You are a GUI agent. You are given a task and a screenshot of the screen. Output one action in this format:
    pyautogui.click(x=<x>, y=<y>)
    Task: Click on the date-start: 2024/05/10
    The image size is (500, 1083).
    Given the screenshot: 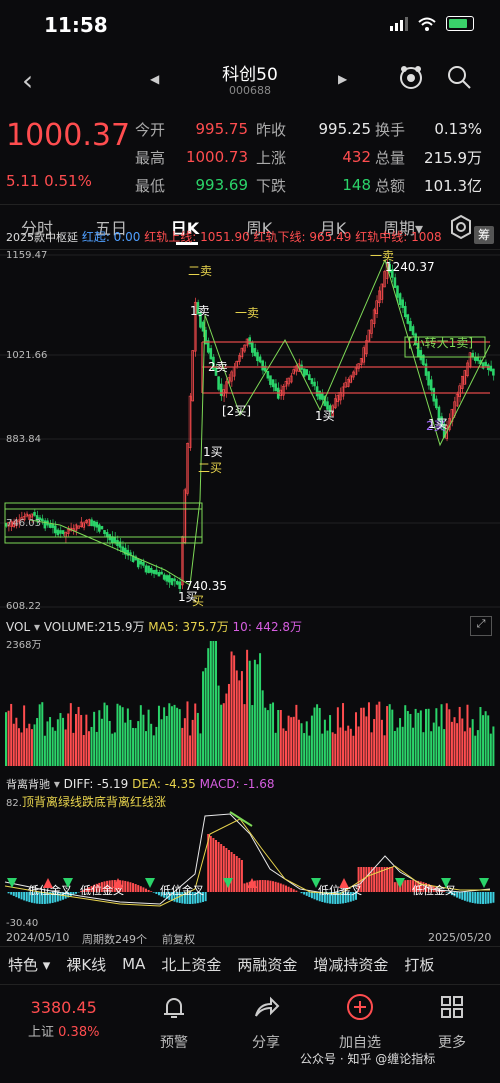 What is the action you would take?
    pyautogui.click(x=37, y=937)
    